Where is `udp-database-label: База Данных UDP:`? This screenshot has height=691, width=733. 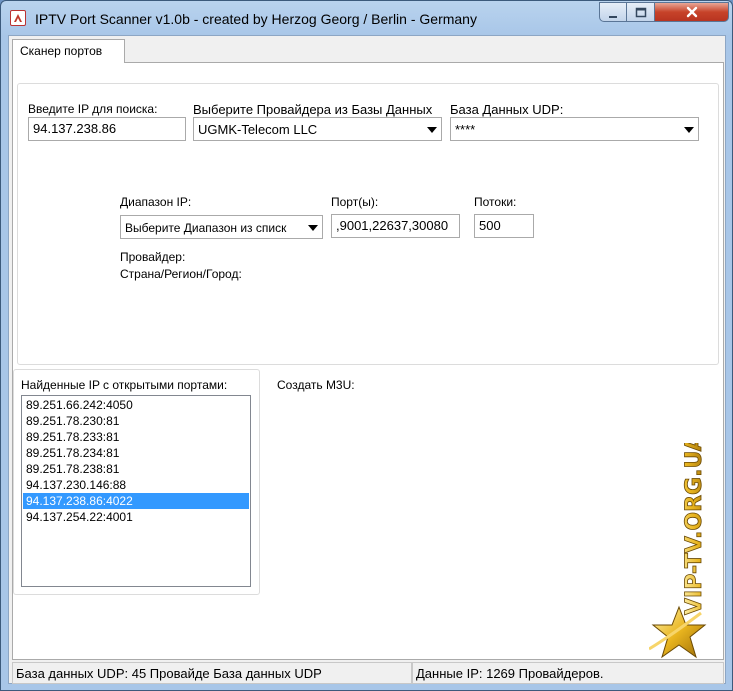
udp-database-label: База Данных UDP: is located at coordinates (507, 109).